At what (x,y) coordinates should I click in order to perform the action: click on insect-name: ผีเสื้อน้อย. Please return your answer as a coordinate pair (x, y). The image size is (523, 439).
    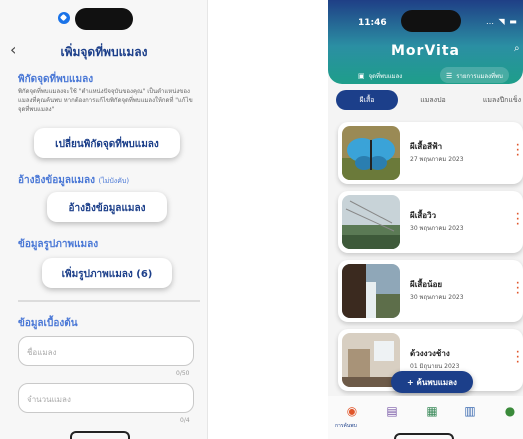
    Looking at the image, I should click on (426, 284).